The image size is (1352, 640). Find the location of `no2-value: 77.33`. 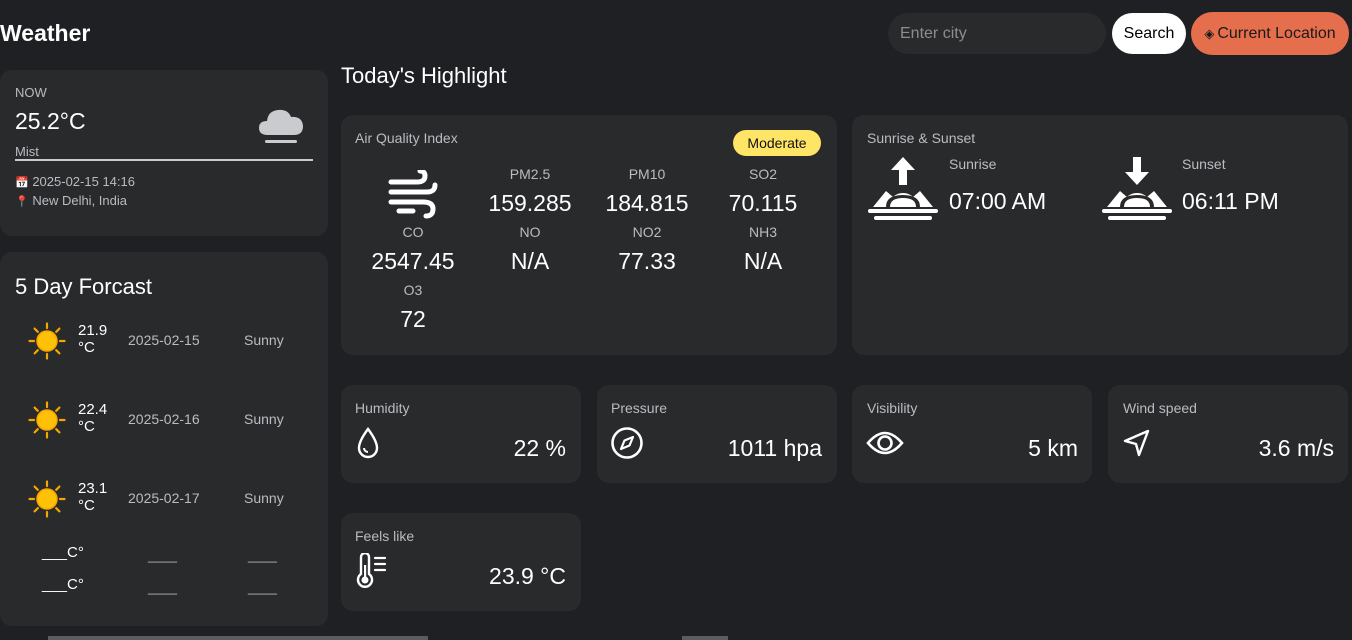

no2-value: 77.33 is located at coordinates (647, 261).